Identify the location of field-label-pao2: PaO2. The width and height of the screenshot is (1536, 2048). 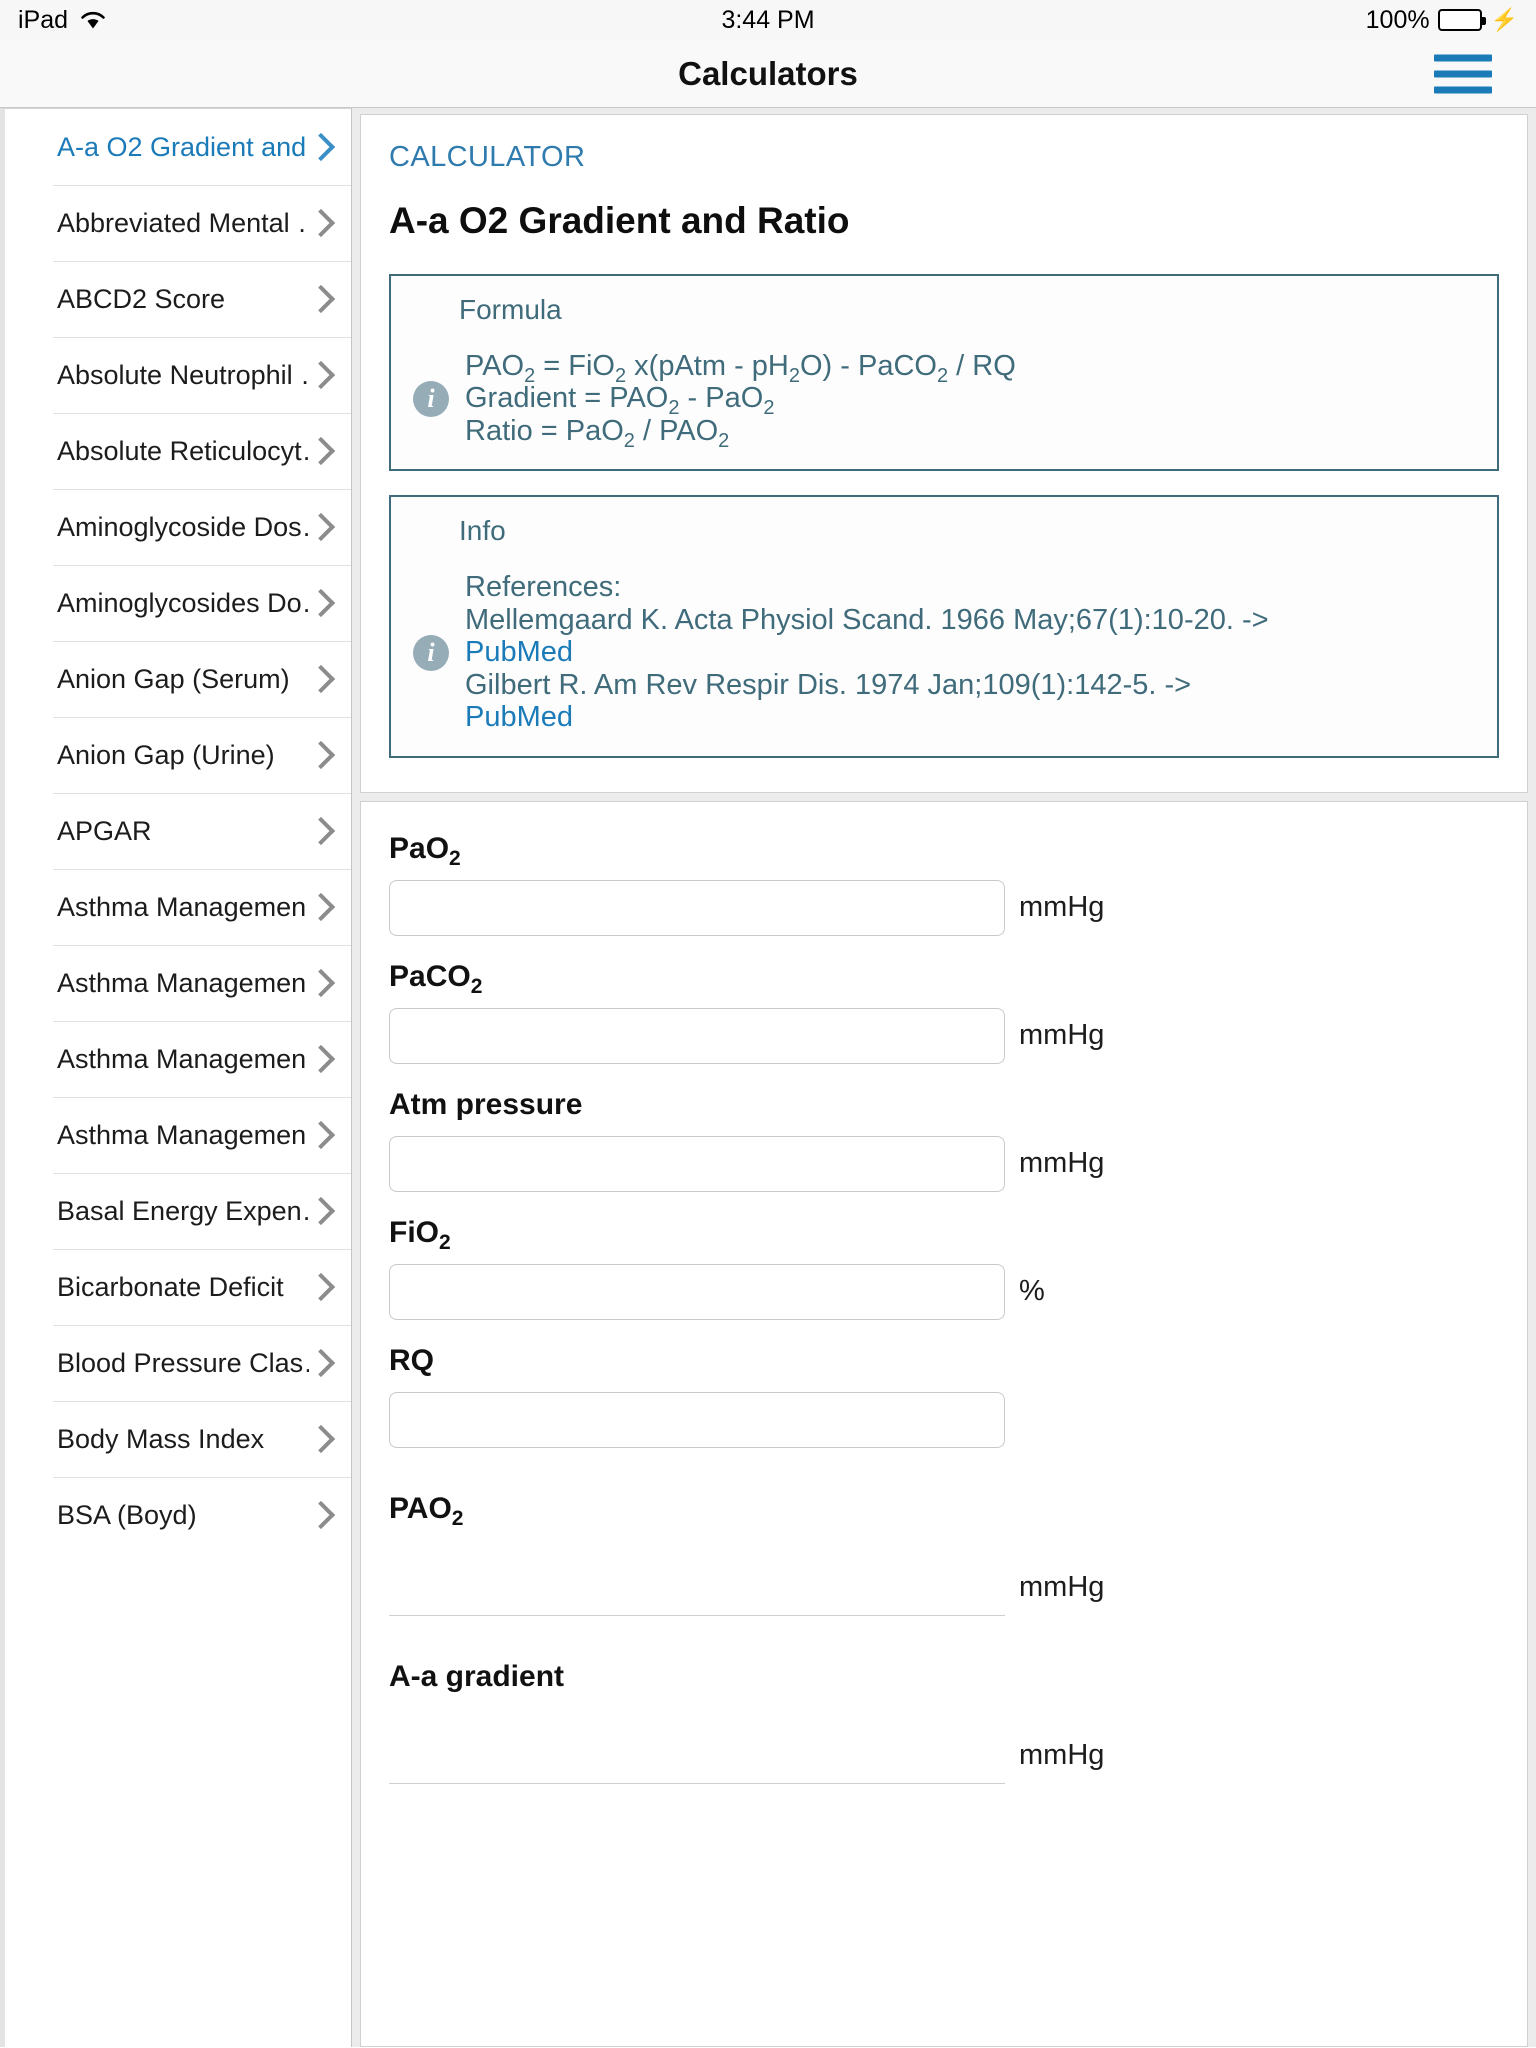
(425, 850).